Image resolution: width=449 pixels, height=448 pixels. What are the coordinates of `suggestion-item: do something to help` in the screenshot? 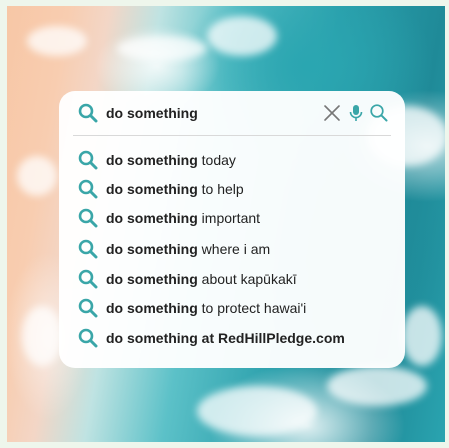 It's located at (232, 190).